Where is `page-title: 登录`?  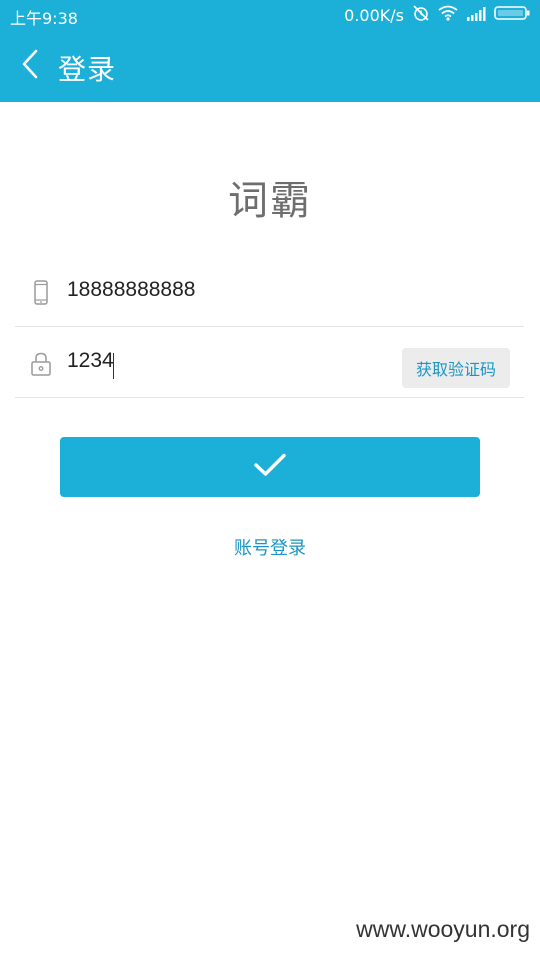 page-title: 登录 is located at coordinates (87, 69).